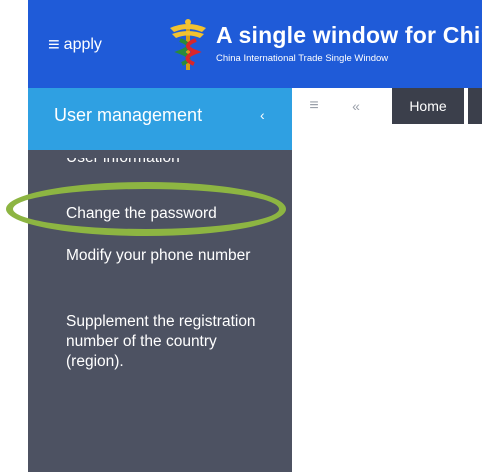 The image size is (482, 472). Describe the element at coordinates (302, 58) in the screenshot. I see `app-subtitle: China International Trade Single Window` at that location.